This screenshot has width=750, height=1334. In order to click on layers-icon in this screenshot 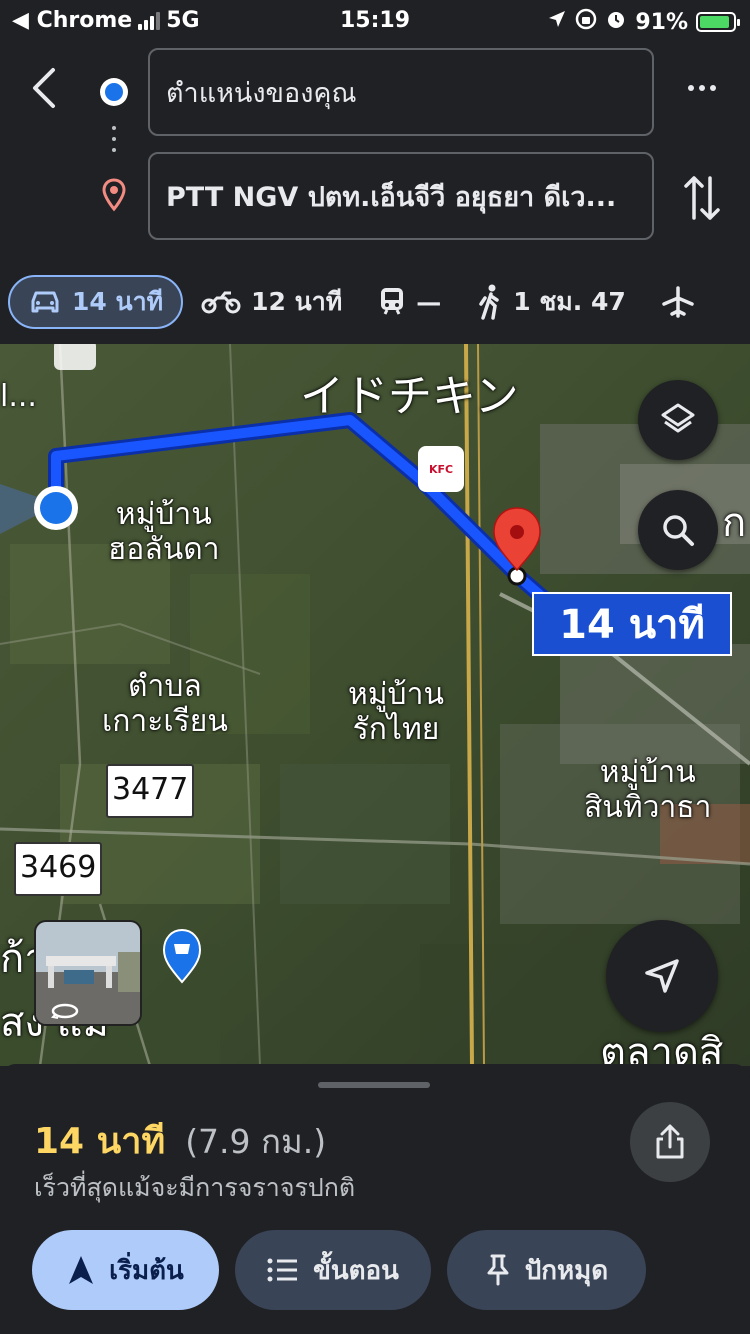, I will do `click(678, 418)`.